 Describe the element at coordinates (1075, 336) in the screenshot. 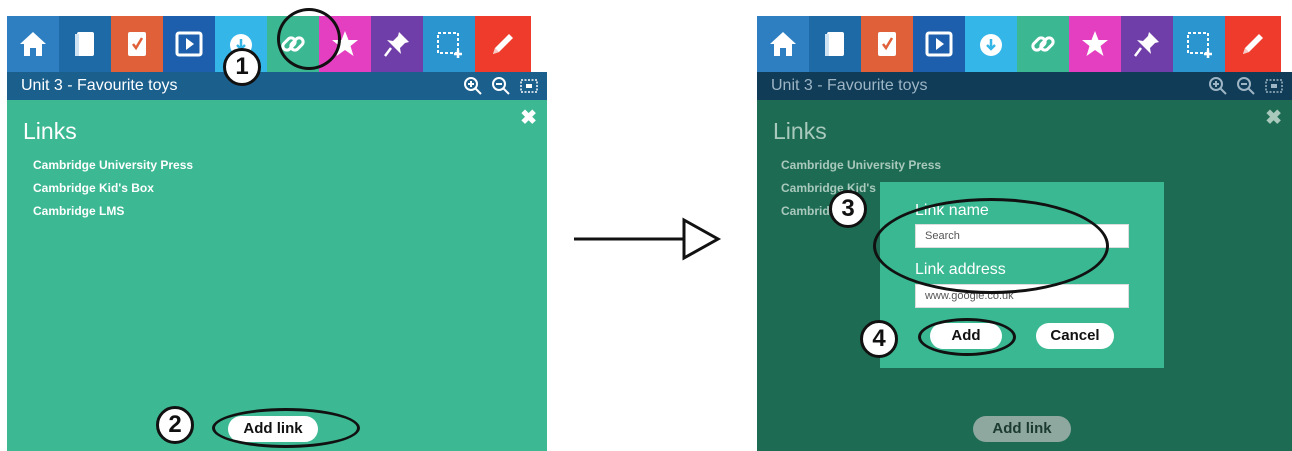

I see `cancel-button: Cancel` at that location.